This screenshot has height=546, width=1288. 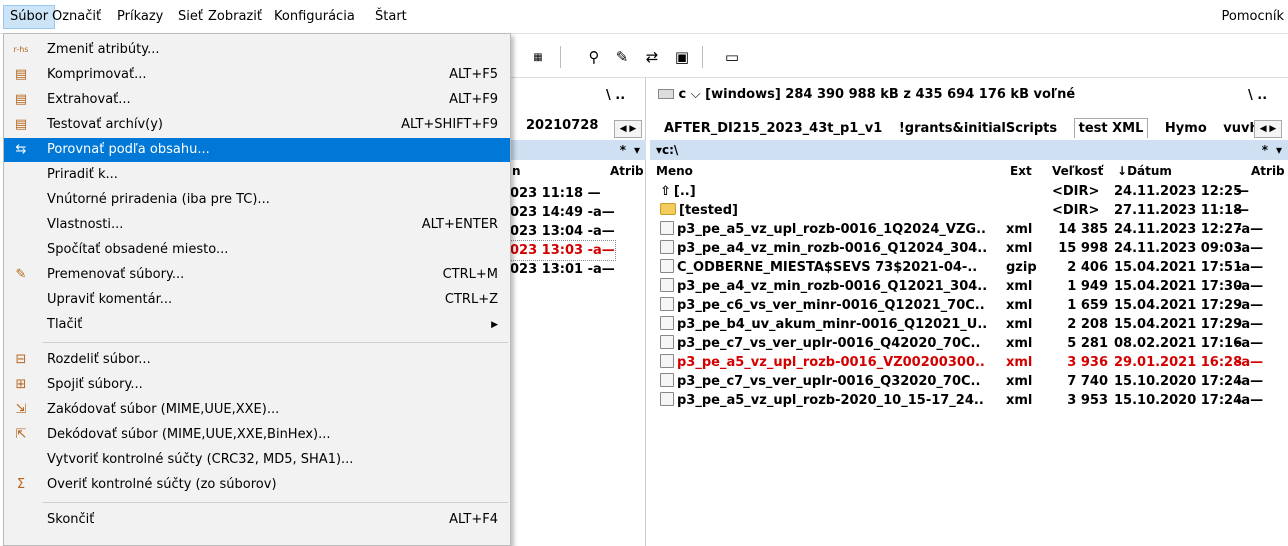 I want to click on rename-tool-icon: ✎, so click(x=622, y=57).